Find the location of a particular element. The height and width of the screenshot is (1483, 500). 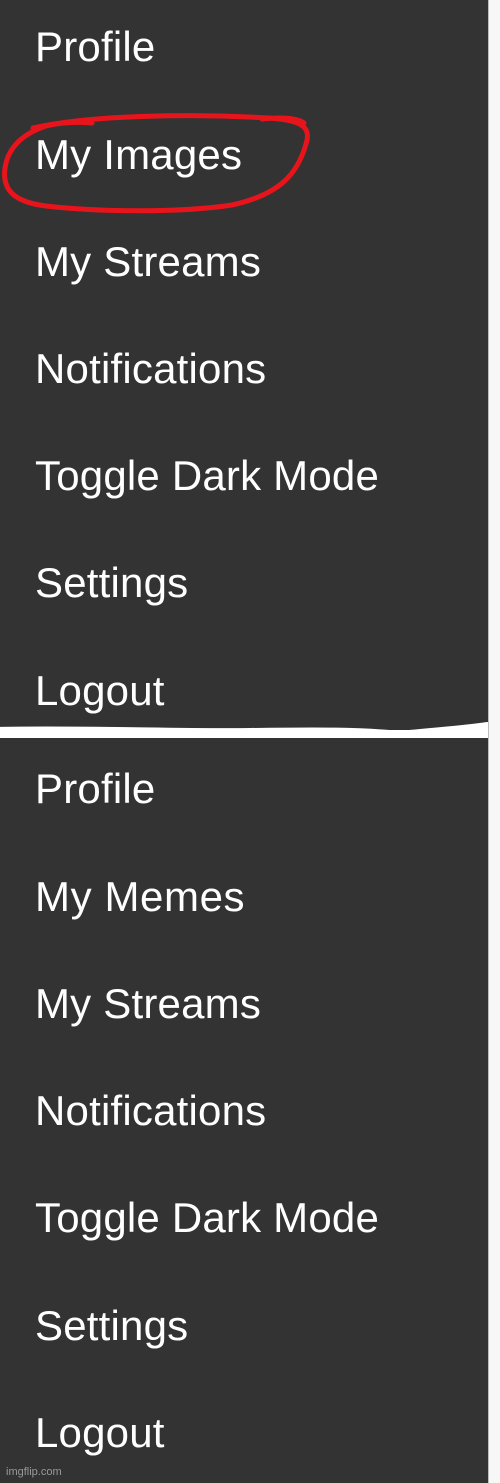

menu-item-my-memes: My Memes is located at coordinates (140, 897).